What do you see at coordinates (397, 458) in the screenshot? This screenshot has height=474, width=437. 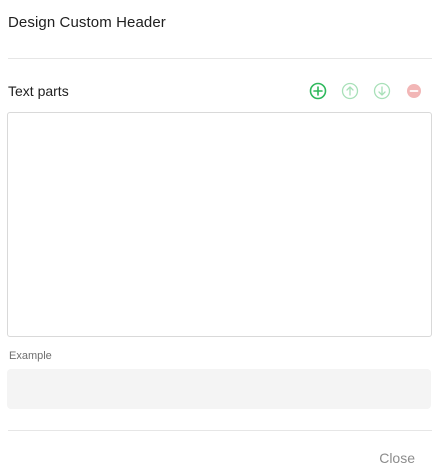 I see `close-button: Close` at bounding box center [397, 458].